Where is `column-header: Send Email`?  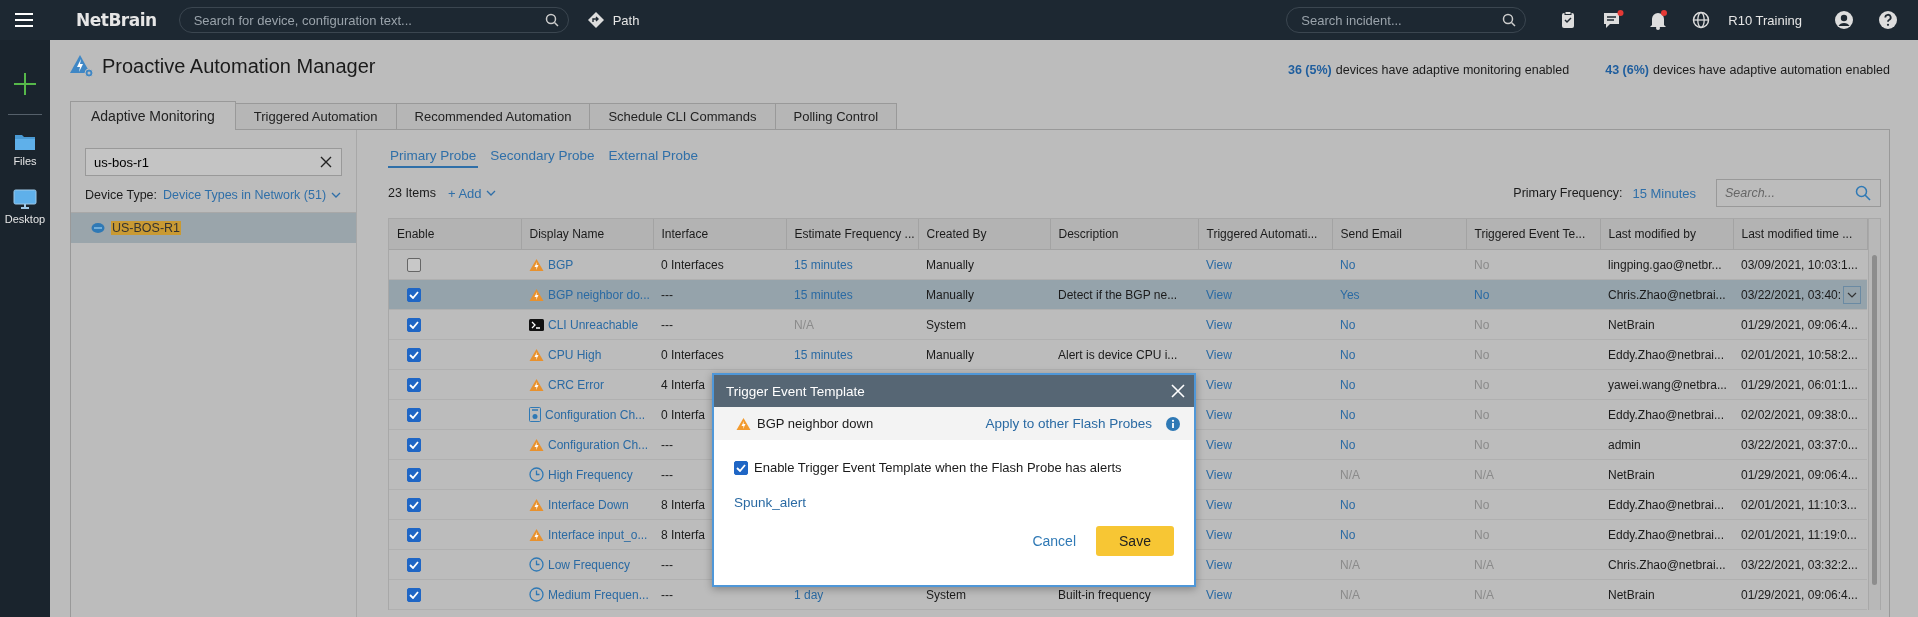
column-header: Send Email is located at coordinates (1399, 234).